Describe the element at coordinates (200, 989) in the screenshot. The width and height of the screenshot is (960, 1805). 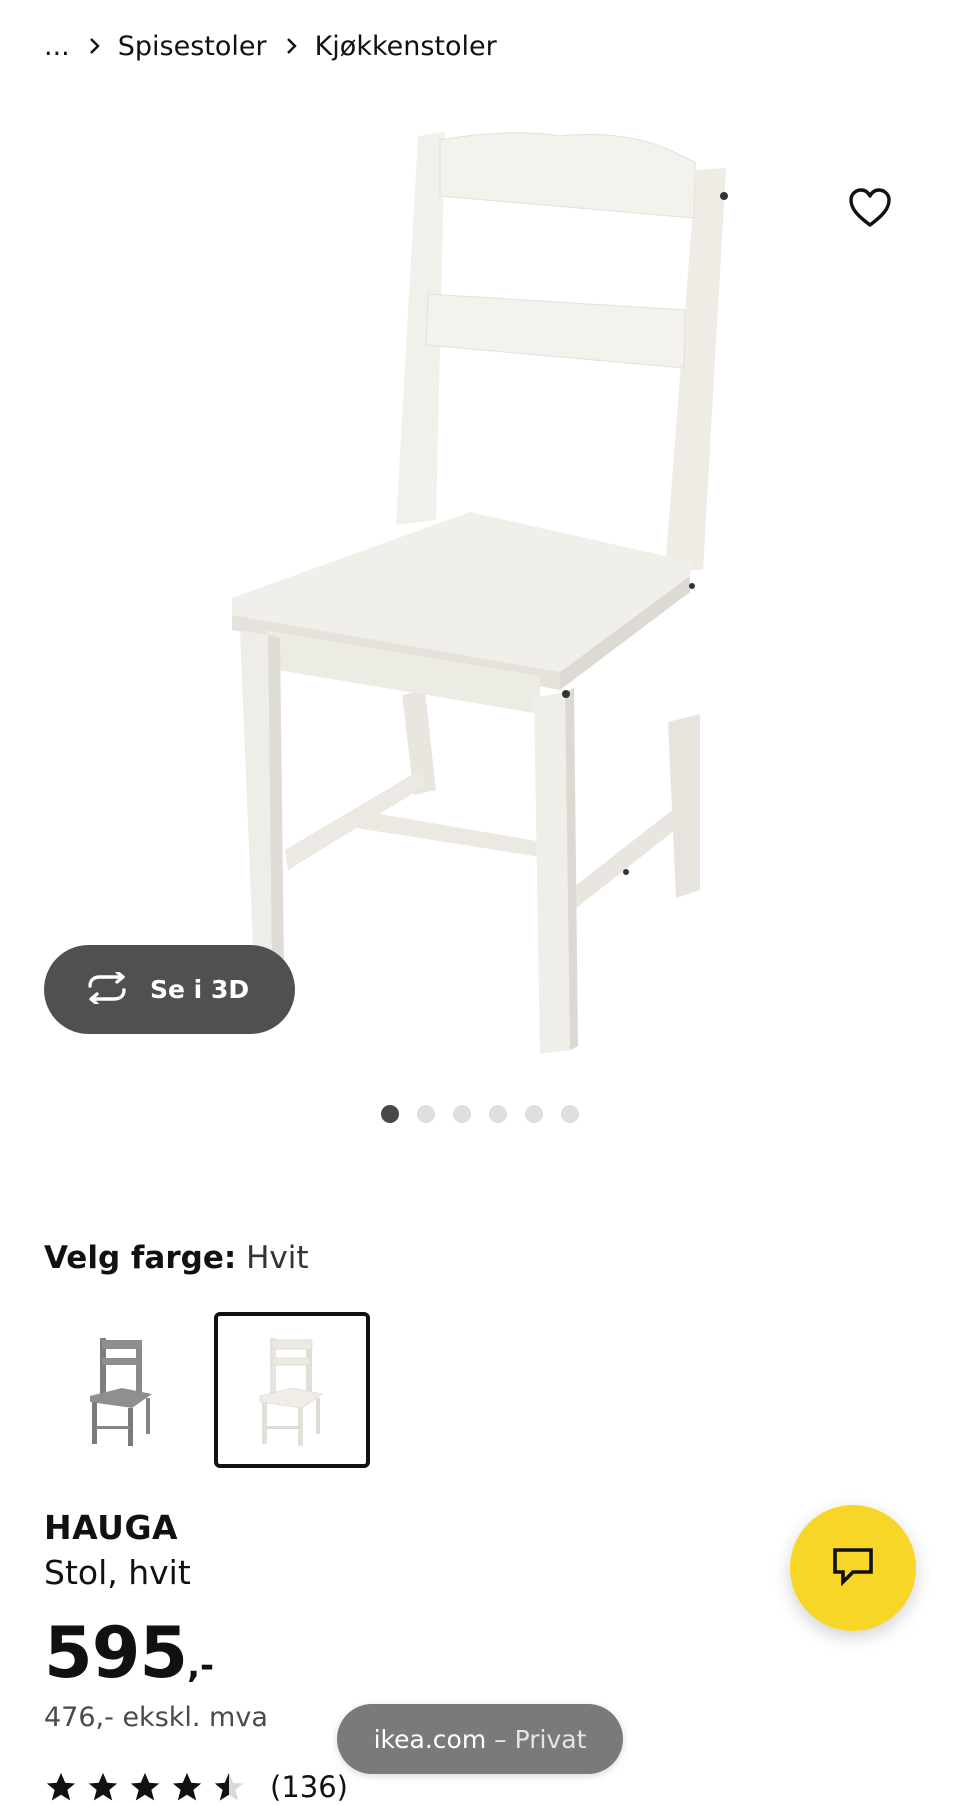
I see `see-in-3d-label: Se i 3D` at that location.